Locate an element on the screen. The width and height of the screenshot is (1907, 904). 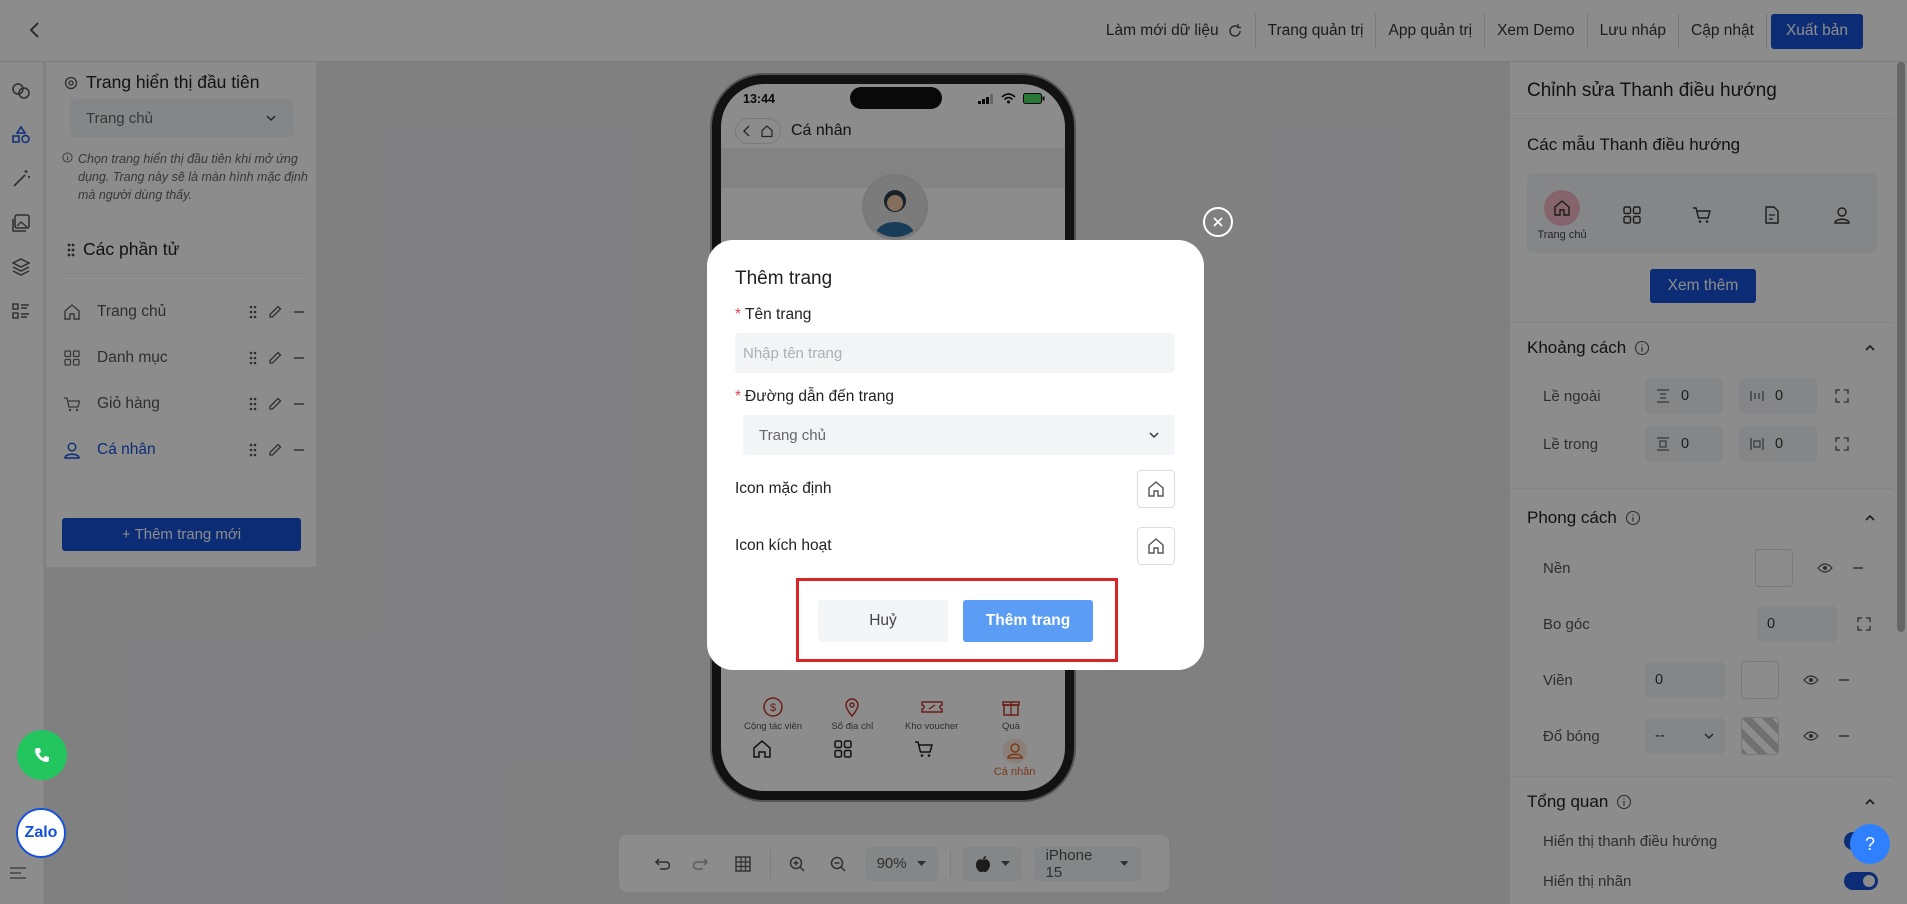
default-icon-label: Icon mặc định is located at coordinates (783, 488).